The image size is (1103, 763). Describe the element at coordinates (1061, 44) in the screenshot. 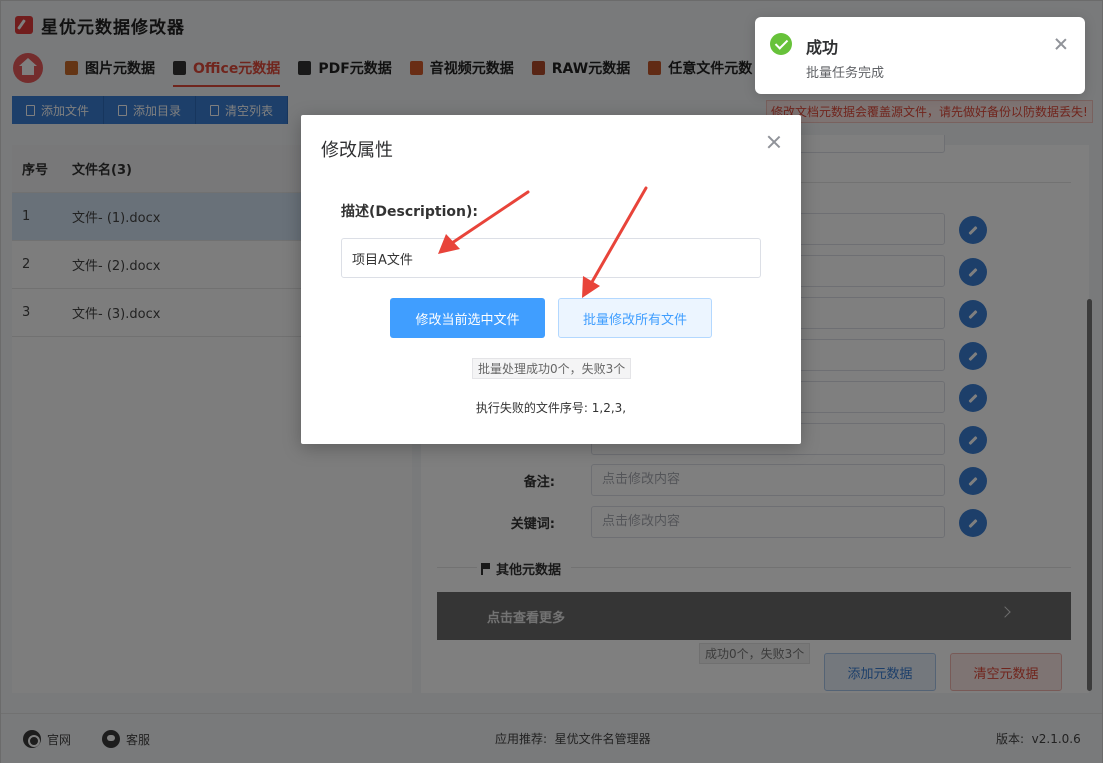

I see `toast-close-icon` at that location.